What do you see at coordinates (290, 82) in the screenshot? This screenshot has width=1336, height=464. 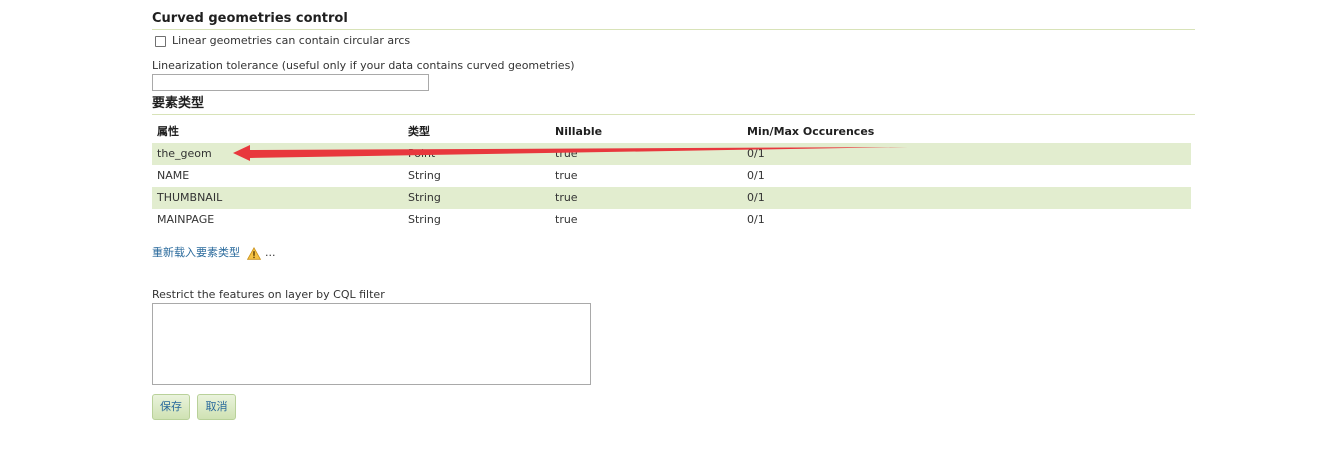 I see `linearization-tolerance-input` at bounding box center [290, 82].